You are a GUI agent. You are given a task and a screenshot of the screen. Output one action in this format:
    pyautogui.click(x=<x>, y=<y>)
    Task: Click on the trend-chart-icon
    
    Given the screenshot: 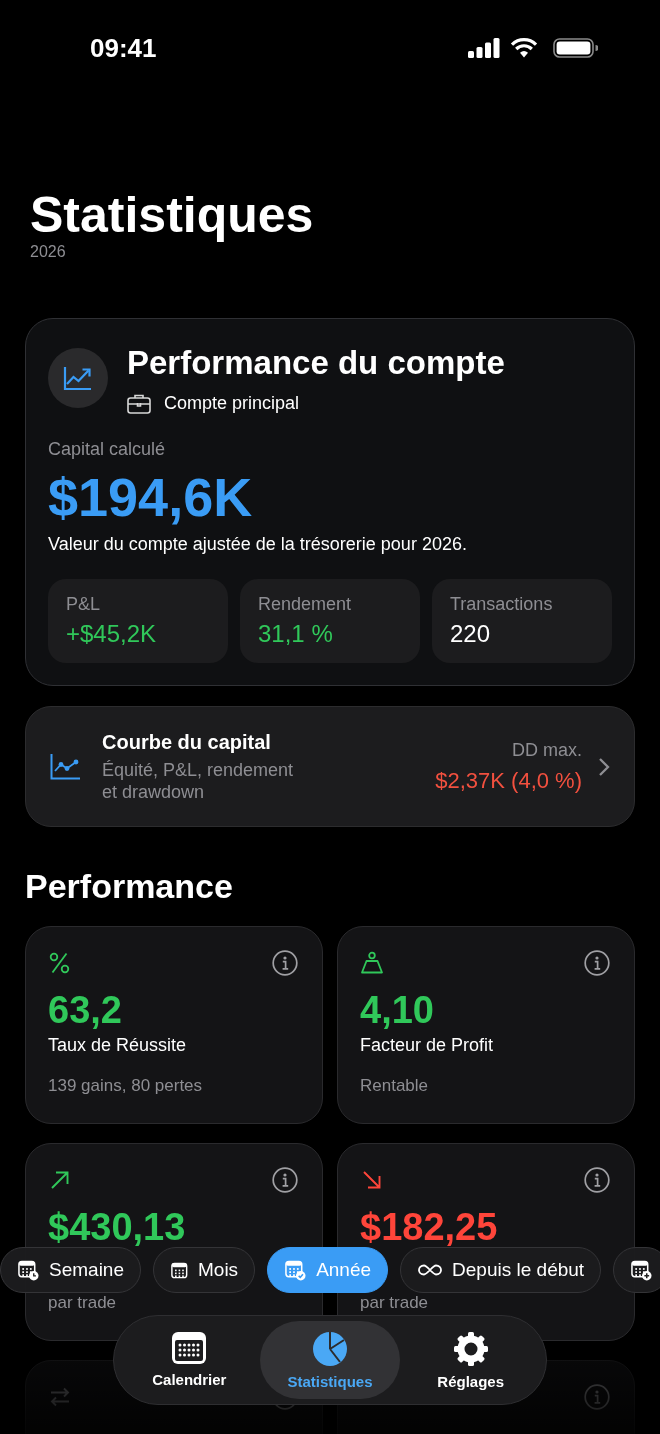 What is the action you would take?
    pyautogui.click(x=78, y=378)
    